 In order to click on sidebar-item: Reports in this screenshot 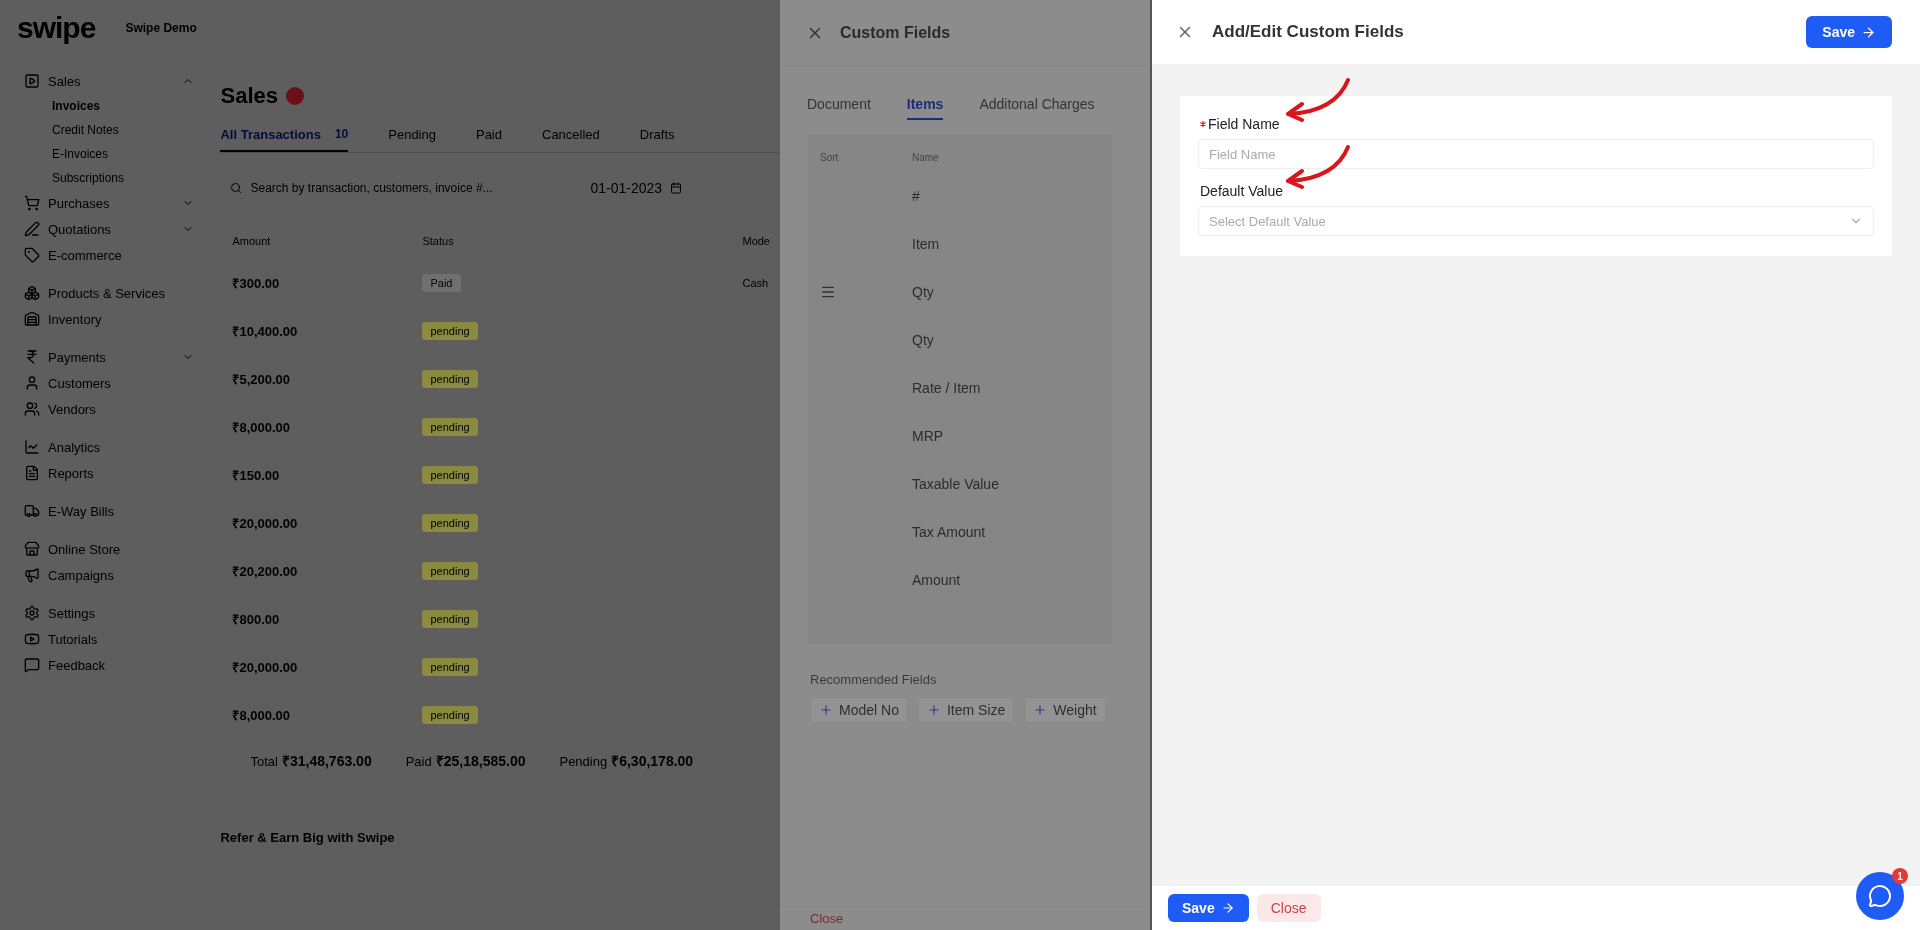, I will do `click(109, 473)`.